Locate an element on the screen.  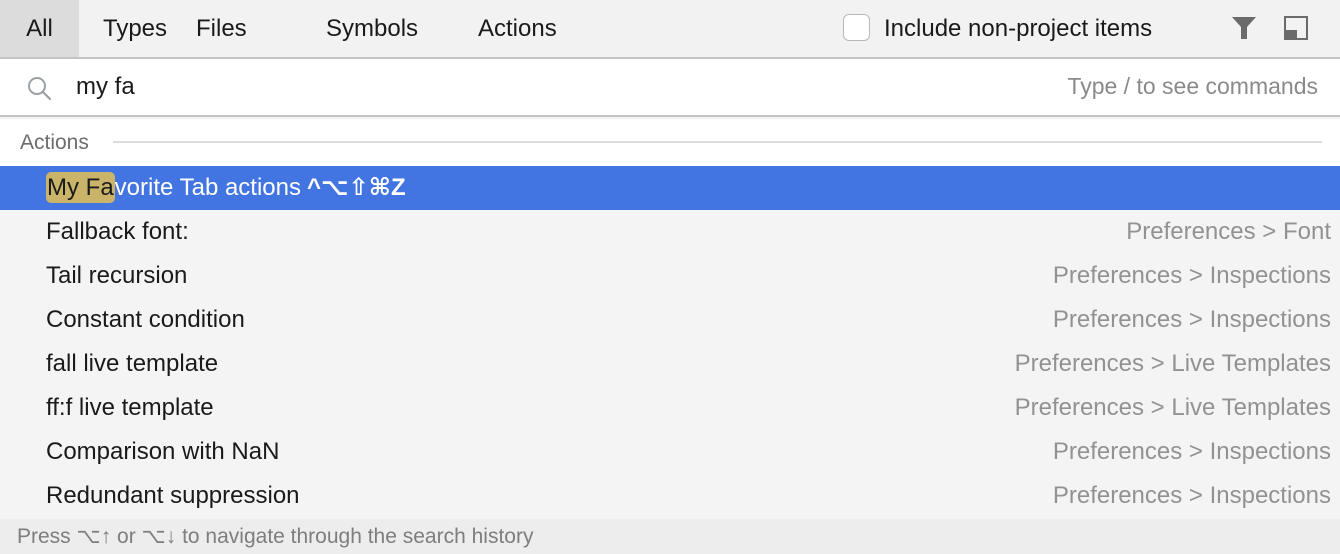
tab-all: All is located at coordinates (39, 28).